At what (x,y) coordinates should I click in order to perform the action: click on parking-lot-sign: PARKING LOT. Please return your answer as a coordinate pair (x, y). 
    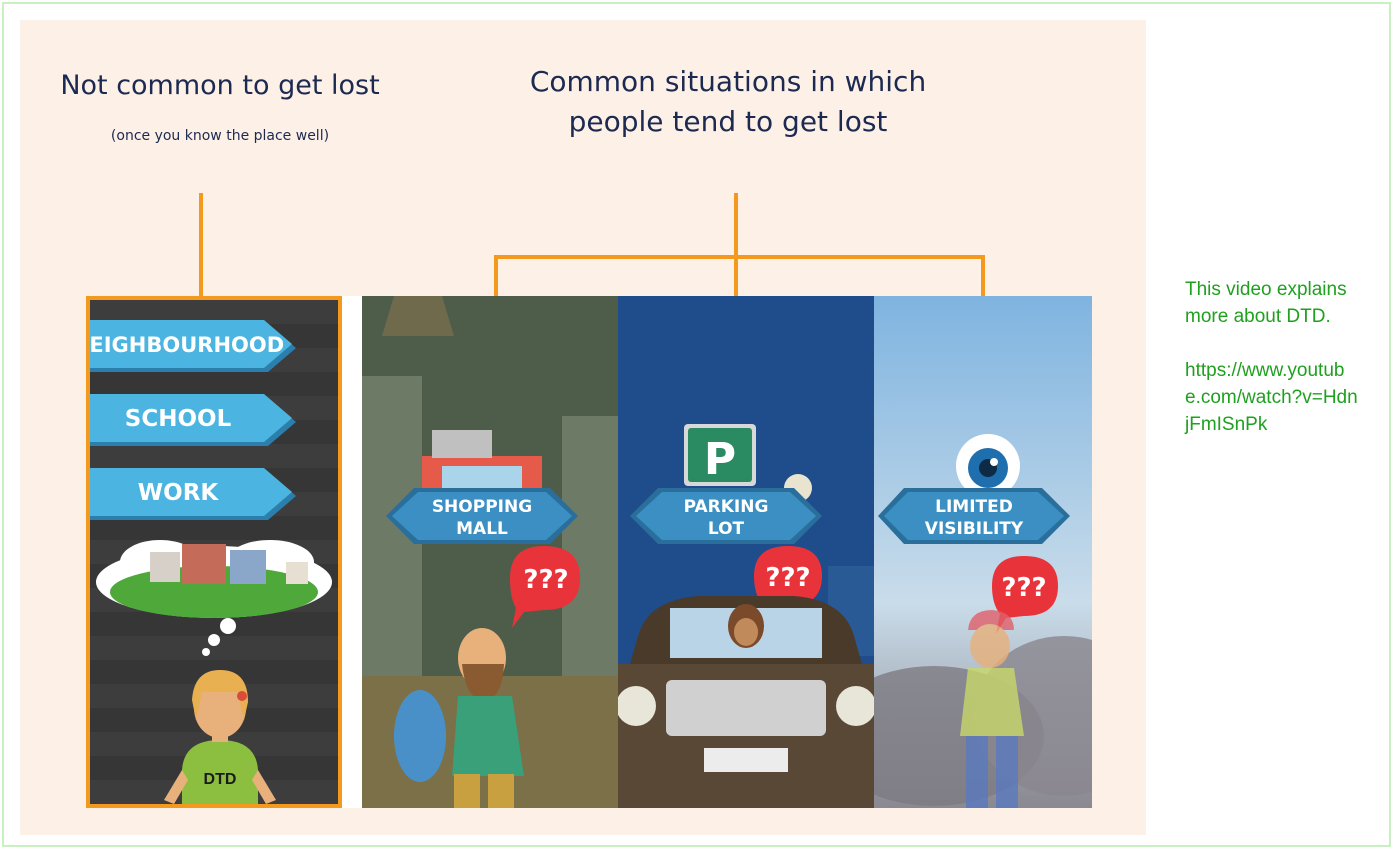
    Looking at the image, I should click on (726, 516).